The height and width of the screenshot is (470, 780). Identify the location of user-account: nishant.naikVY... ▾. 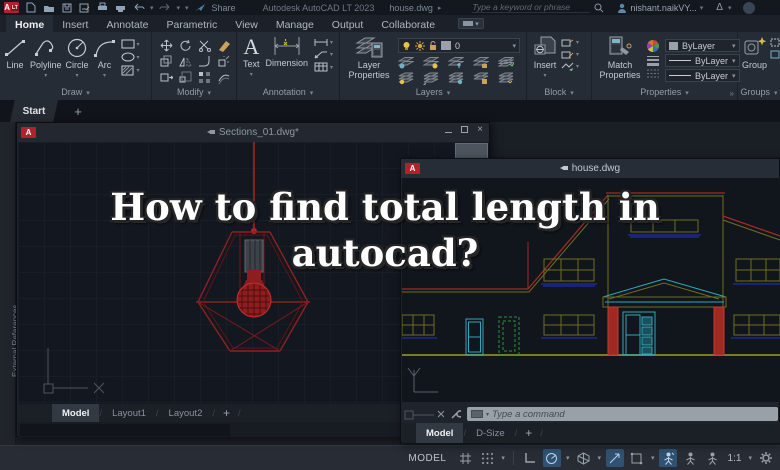
(660, 8).